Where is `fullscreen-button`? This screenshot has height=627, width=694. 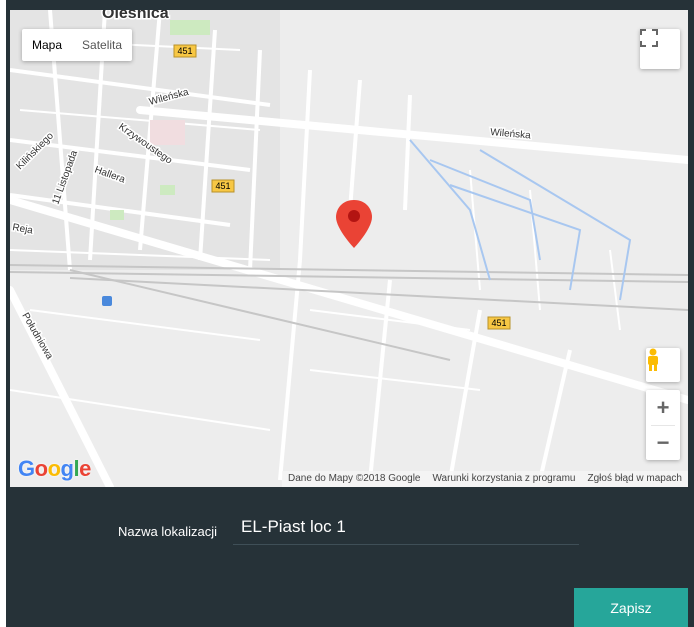
fullscreen-button is located at coordinates (660, 49).